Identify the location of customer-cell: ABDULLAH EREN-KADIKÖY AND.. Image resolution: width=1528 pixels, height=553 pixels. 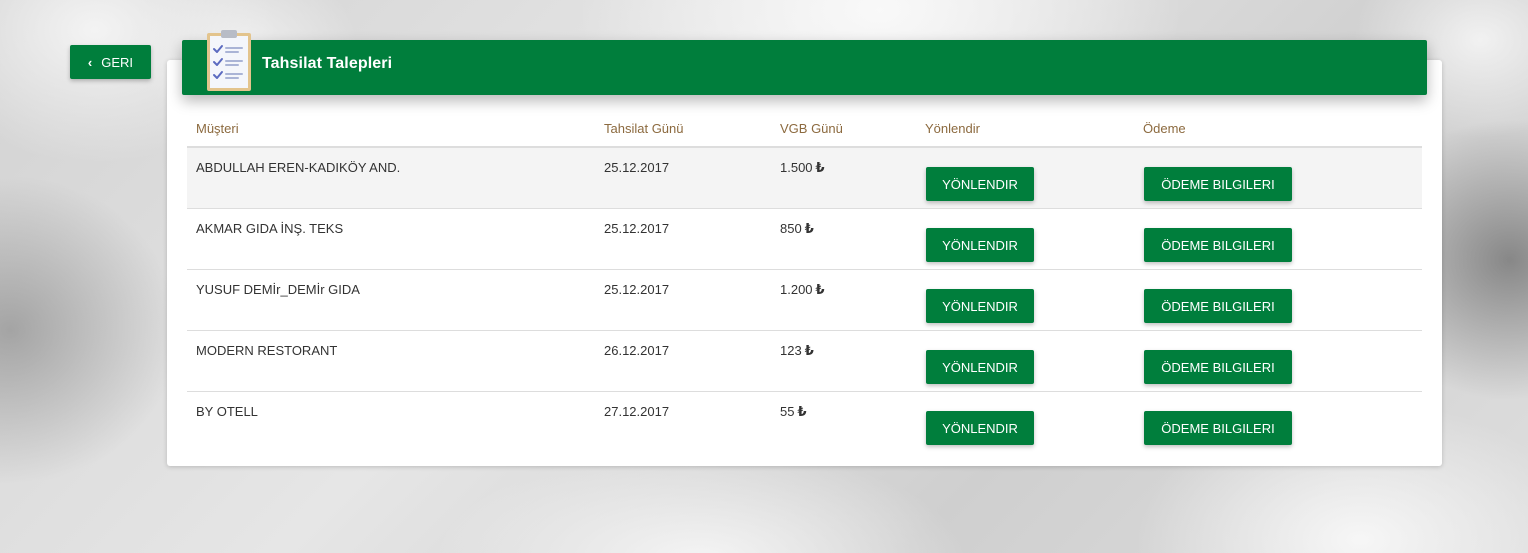
(298, 167).